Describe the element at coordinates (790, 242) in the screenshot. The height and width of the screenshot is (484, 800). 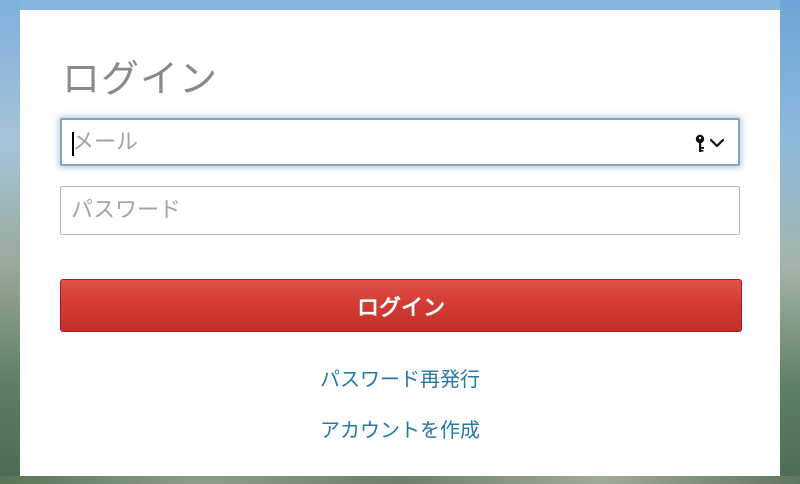
I see `background-landscape-right` at that location.